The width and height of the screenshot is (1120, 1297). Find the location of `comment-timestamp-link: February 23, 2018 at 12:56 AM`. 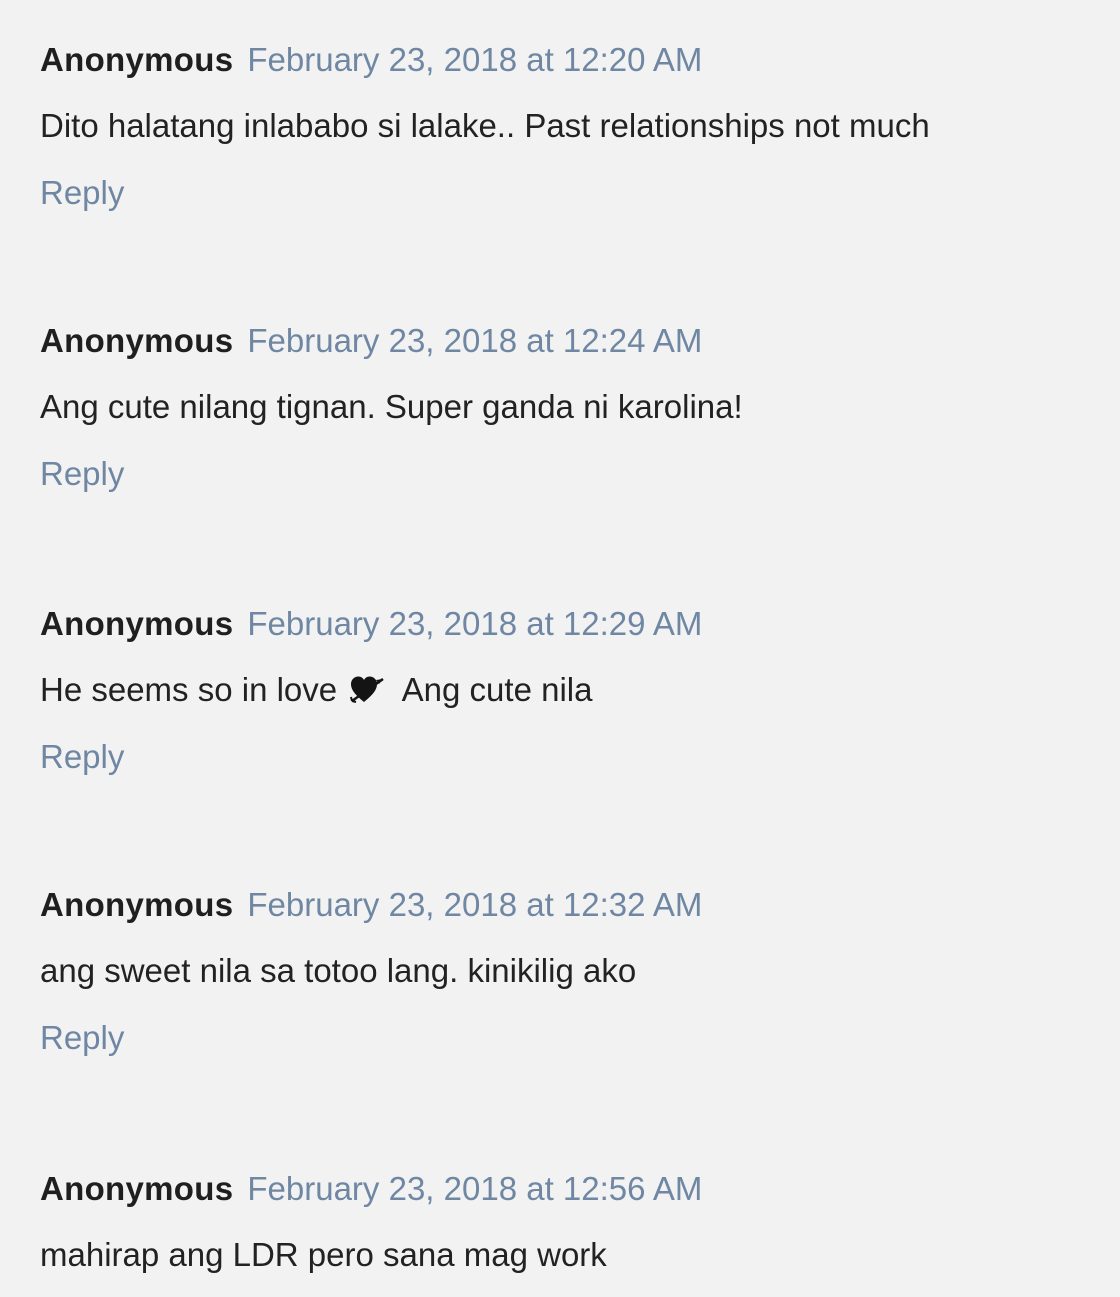

comment-timestamp-link: February 23, 2018 at 12:56 AM is located at coordinates (474, 1188).